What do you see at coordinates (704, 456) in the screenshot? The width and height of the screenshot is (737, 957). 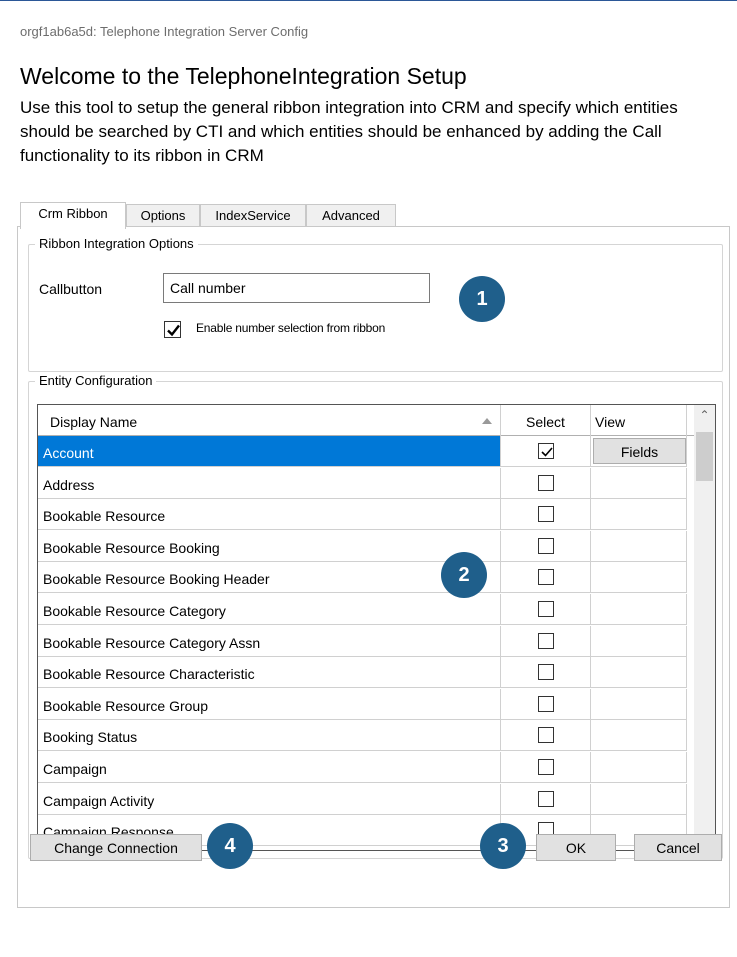 I see `scroll-thumb` at bounding box center [704, 456].